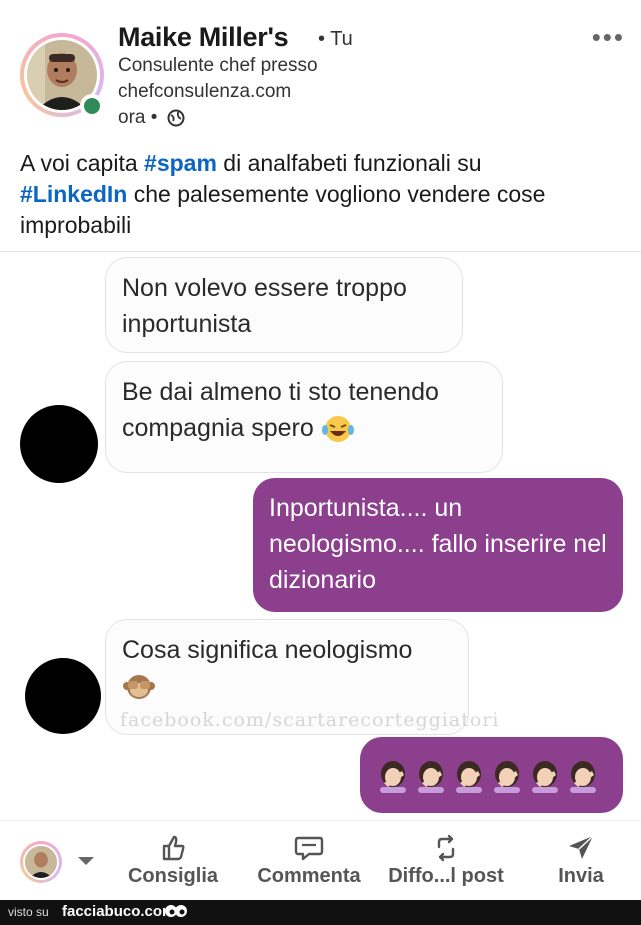 This screenshot has height=925, width=641. What do you see at coordinates (172, 876) in the screenshot?
I see `like-label: Consiglia` at bounding box center [172, 876].